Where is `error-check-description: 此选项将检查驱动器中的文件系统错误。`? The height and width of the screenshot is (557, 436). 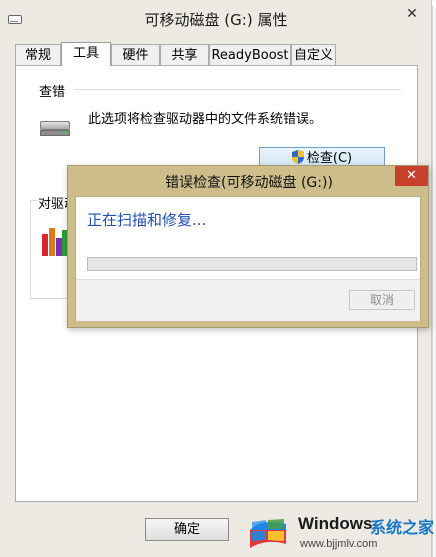 error-check-description: 此选项将检查驱动器中的文件系统错误。 is located at coordinates (205, 119).